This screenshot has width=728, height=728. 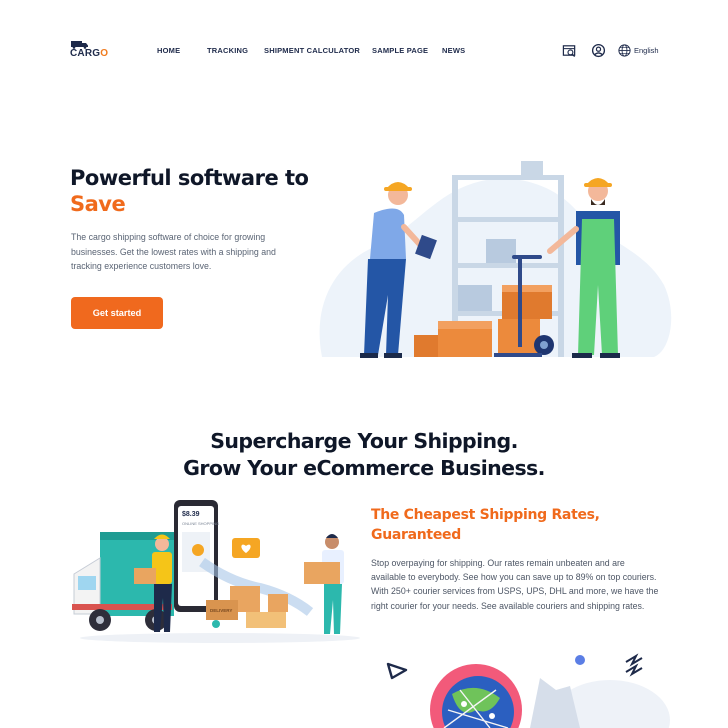 I want to click on global-shipping-illustration, so click(x=528, y=690).